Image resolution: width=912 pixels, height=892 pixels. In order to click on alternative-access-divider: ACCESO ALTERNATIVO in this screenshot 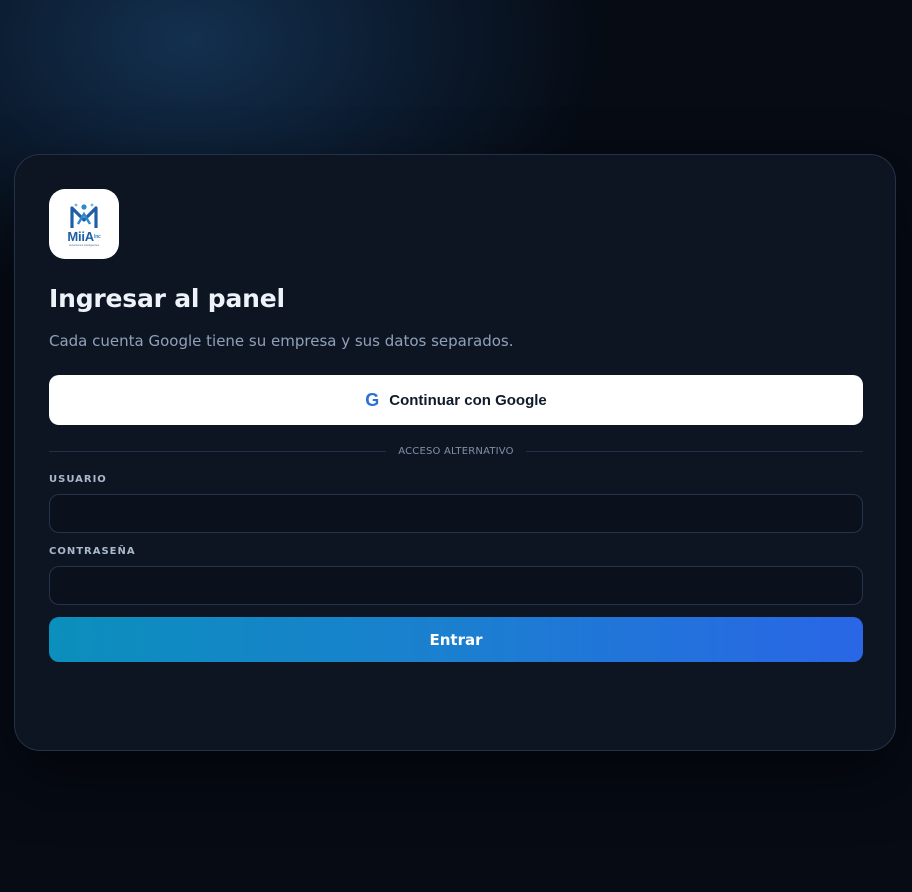, I will do `click(456, 451)`.